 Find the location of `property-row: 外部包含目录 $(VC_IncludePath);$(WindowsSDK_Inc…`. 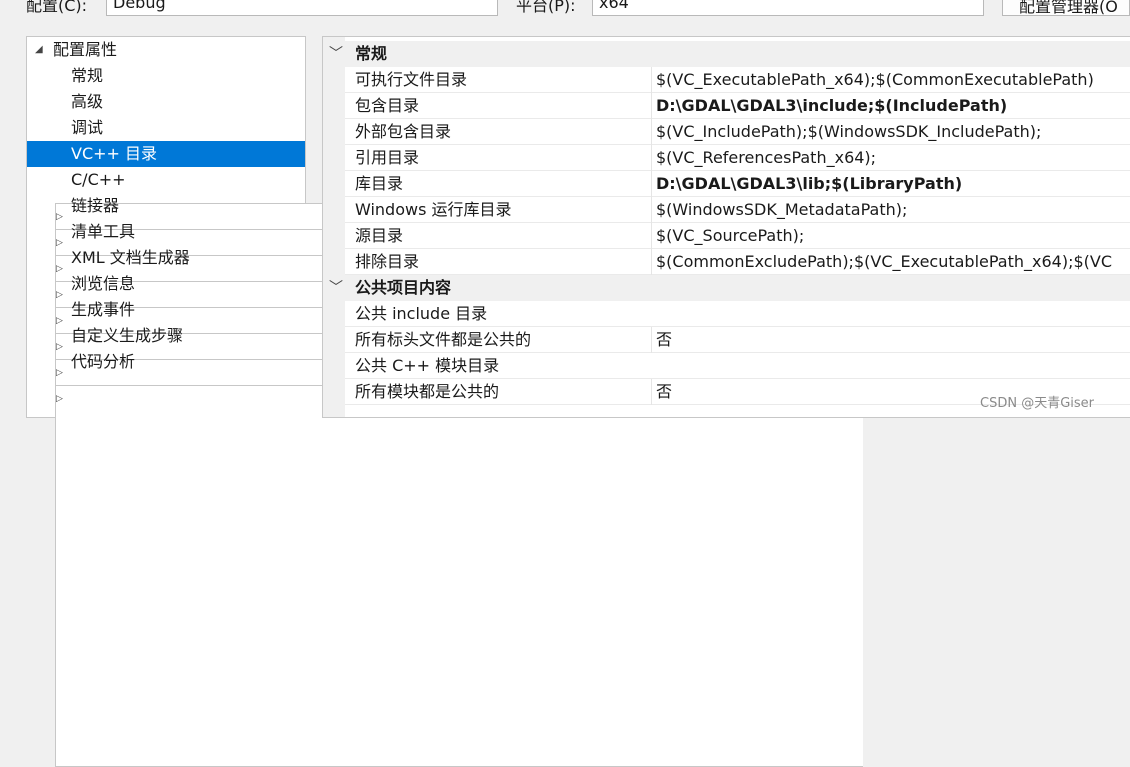

property-row: 外部包含目录 $(VC_IncludePath);$(WindowsSDK_Inc… is located at coordinates (737, 132).